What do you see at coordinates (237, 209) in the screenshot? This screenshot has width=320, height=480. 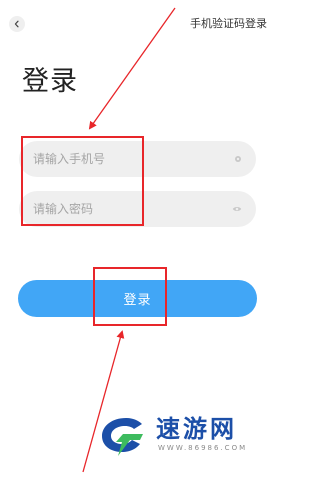 I see `eye-icon` at bounding box center [237, 209].